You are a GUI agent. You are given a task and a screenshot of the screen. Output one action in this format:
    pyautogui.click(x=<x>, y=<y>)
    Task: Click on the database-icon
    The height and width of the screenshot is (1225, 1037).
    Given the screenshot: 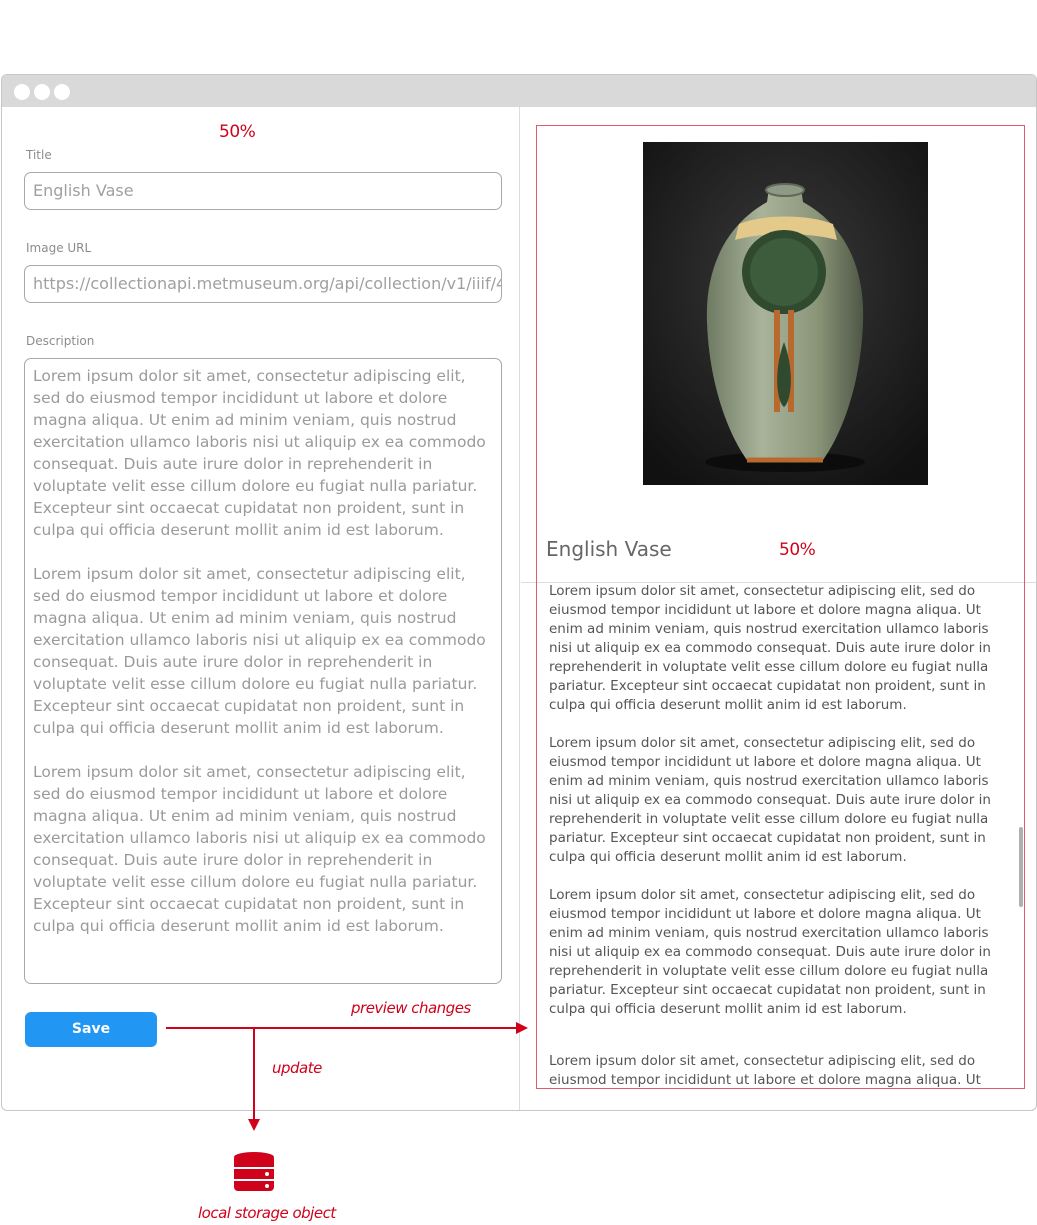 What is the action you would take?
    pyautogui.click(x=254, y=1171)
    